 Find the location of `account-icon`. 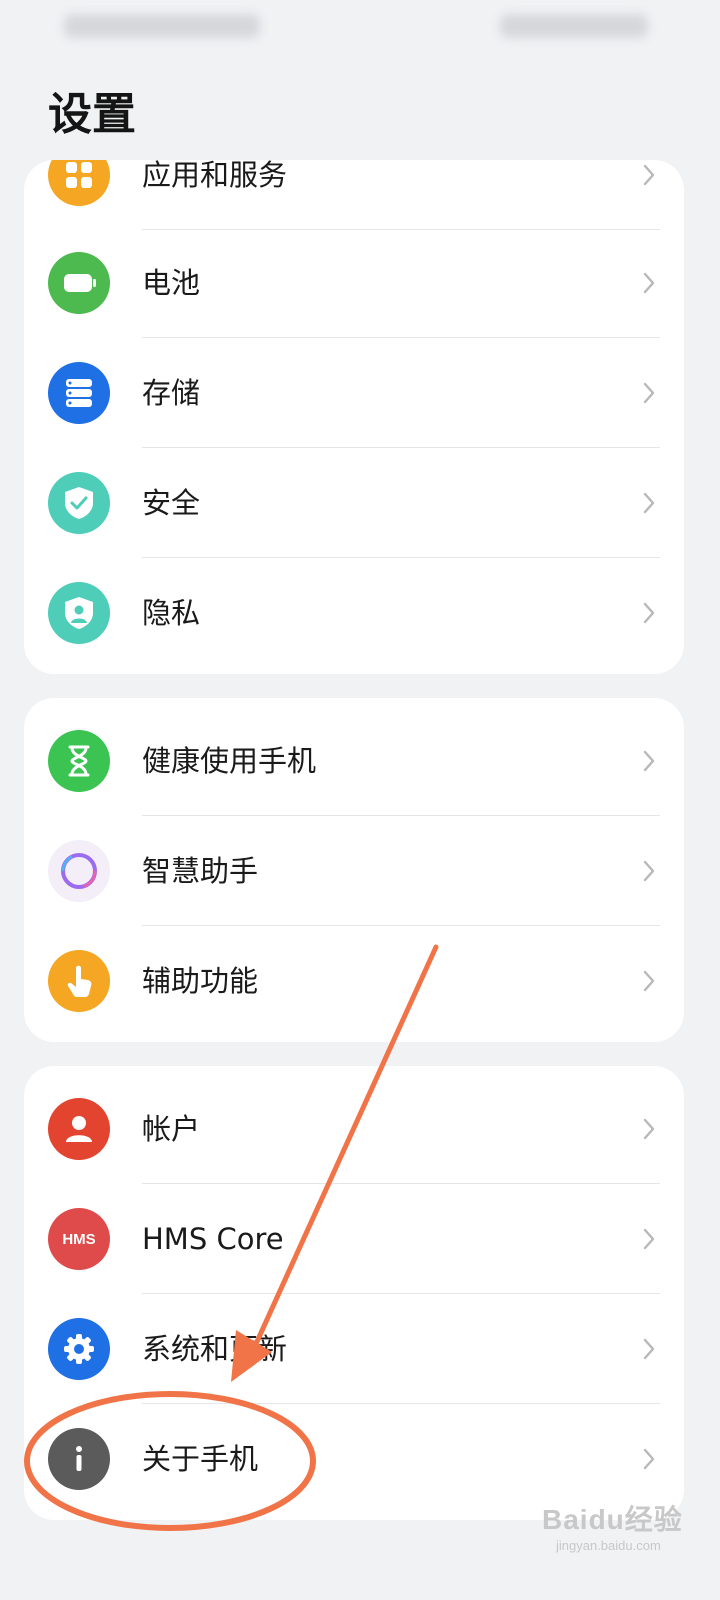

account-icon is located at coordinates (79, 1129).